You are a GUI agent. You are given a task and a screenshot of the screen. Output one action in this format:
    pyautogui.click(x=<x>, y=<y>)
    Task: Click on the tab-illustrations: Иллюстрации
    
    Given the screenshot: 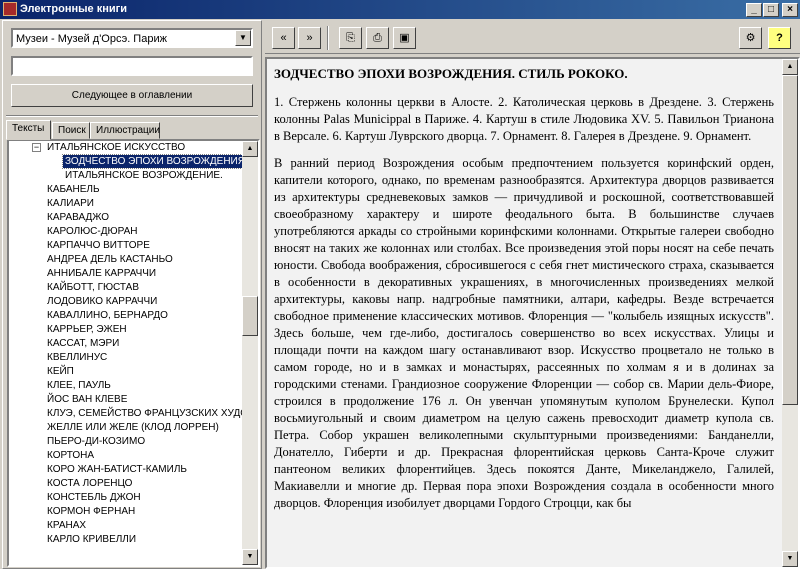 What is the action you would take?
    pyautogui.click(x=125, y=130)
    